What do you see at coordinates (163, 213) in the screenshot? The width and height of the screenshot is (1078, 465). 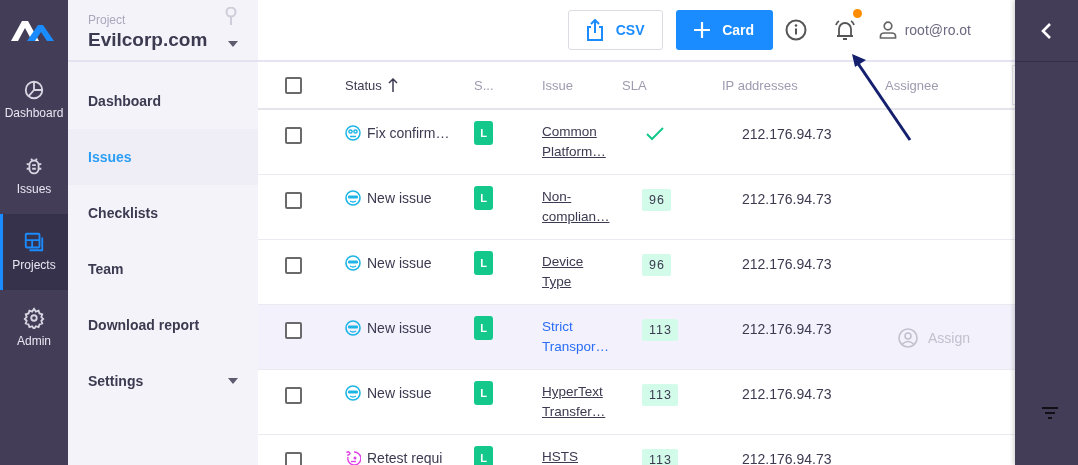 I see `nav-item: Checklists` at bounding box center [163, 213].